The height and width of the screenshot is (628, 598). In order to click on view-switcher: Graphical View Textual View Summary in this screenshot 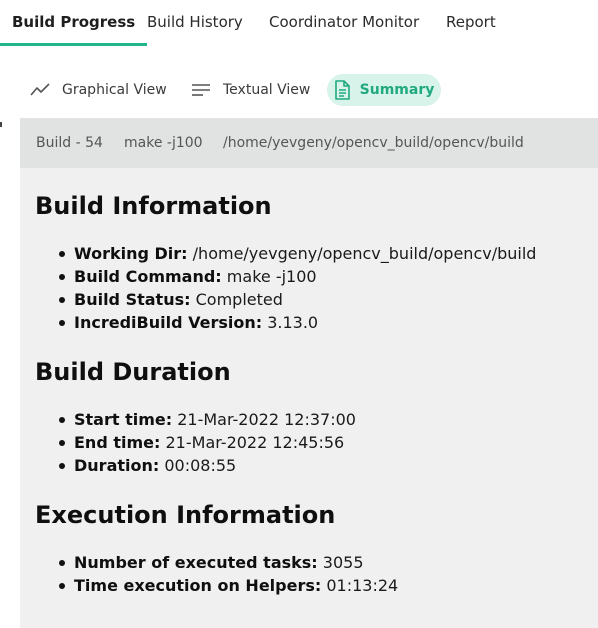, I will do `click(299, 82)`.